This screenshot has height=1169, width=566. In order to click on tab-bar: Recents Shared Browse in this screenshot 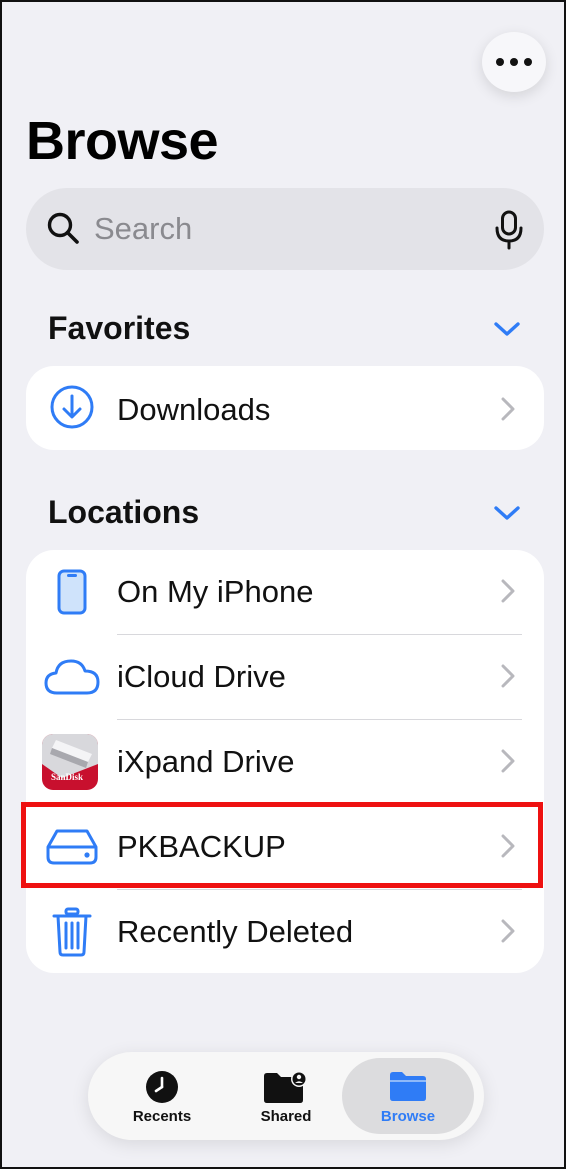, I will do `click(286, 1096)`.